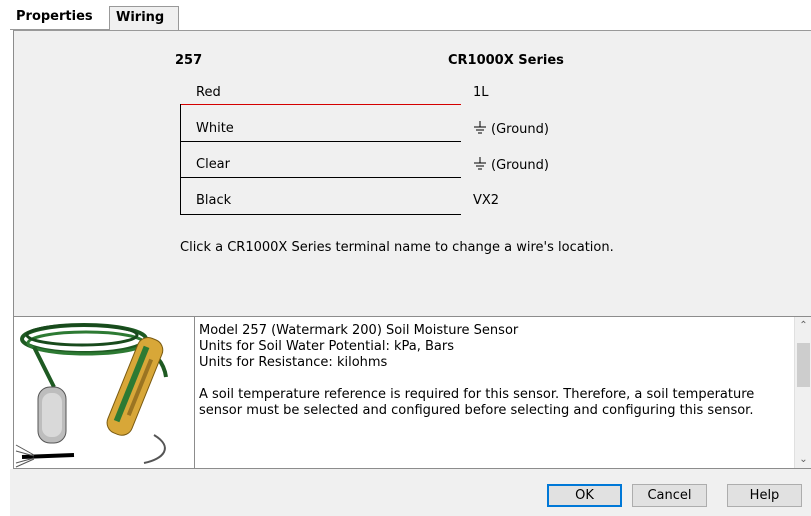  What do you see at coordinates (59, 18) in the screenshot?
I see `tab-properties: Properties` at bounding box center [59, 18].